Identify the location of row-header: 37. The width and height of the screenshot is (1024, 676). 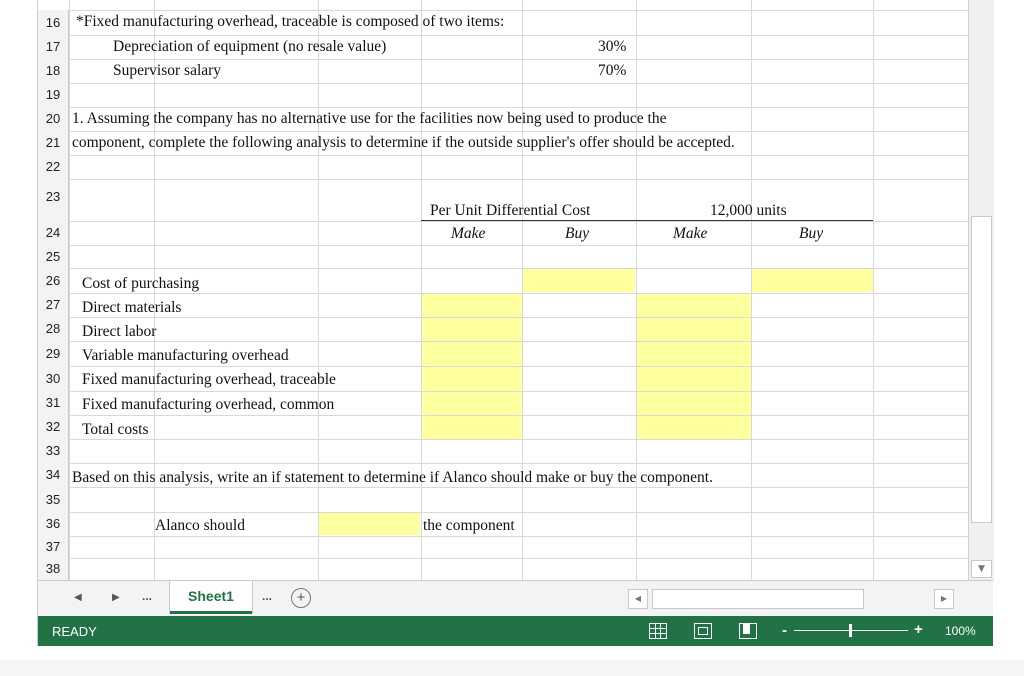
(53, 547).